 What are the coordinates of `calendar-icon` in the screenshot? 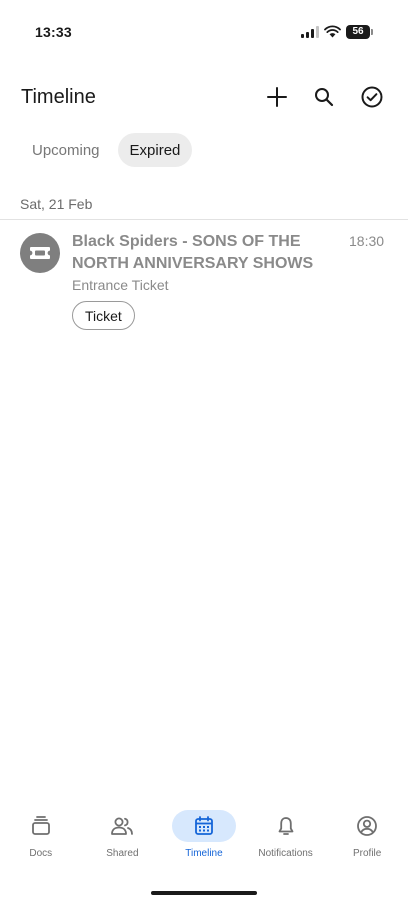 It's located at (204, 825).